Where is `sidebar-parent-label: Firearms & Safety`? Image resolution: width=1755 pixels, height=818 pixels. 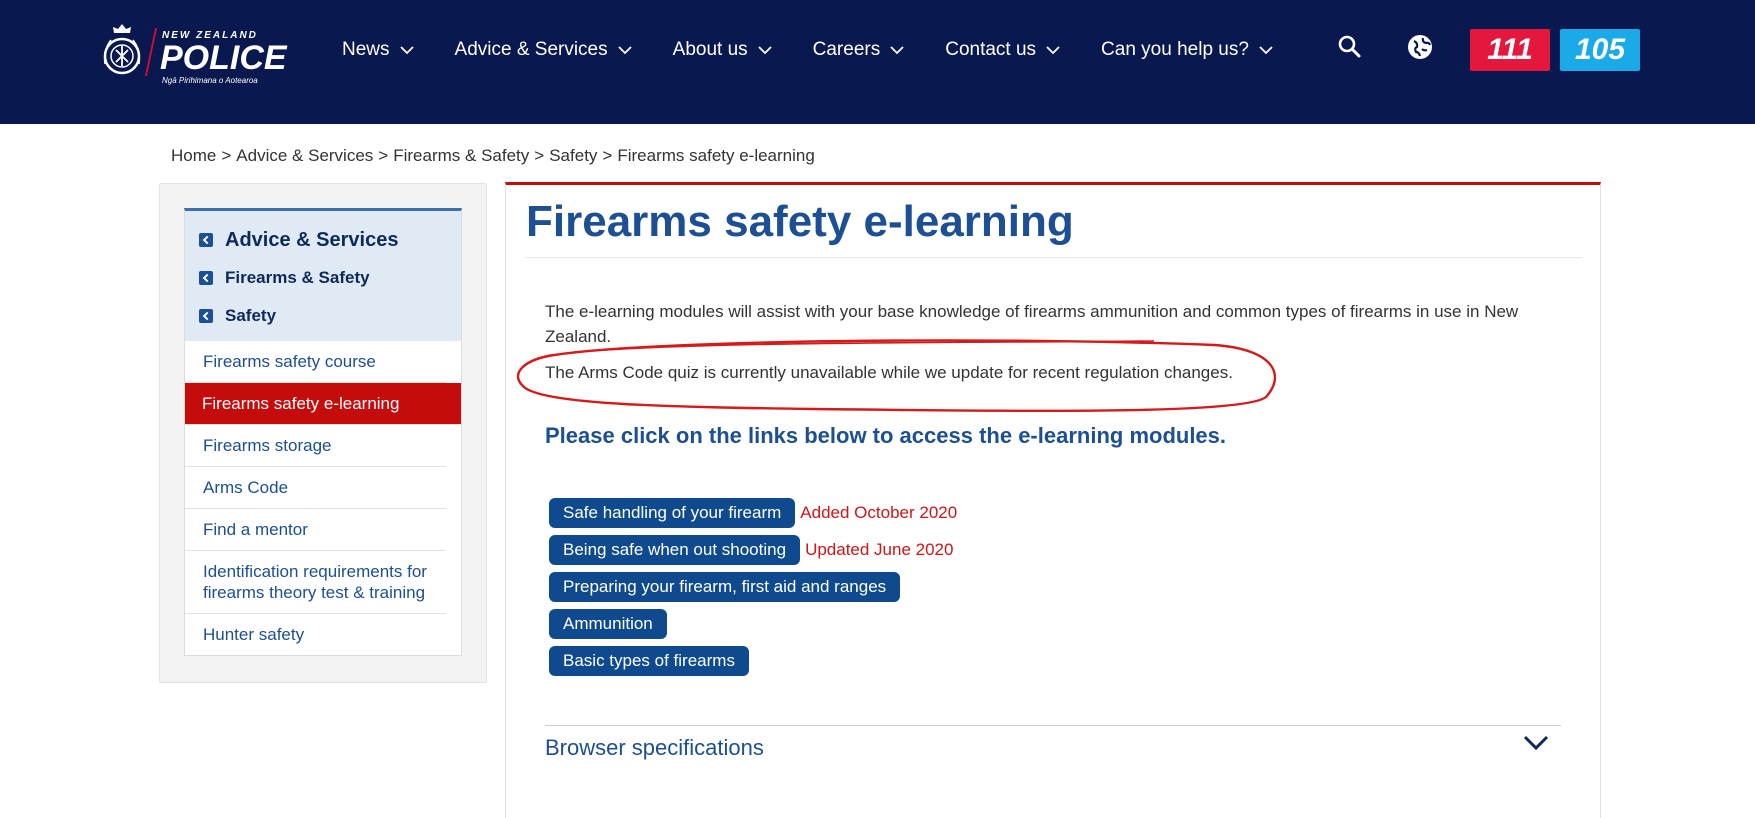 sidebar-parent-label: Firearms & Safety is located at coordinates (297, 277).